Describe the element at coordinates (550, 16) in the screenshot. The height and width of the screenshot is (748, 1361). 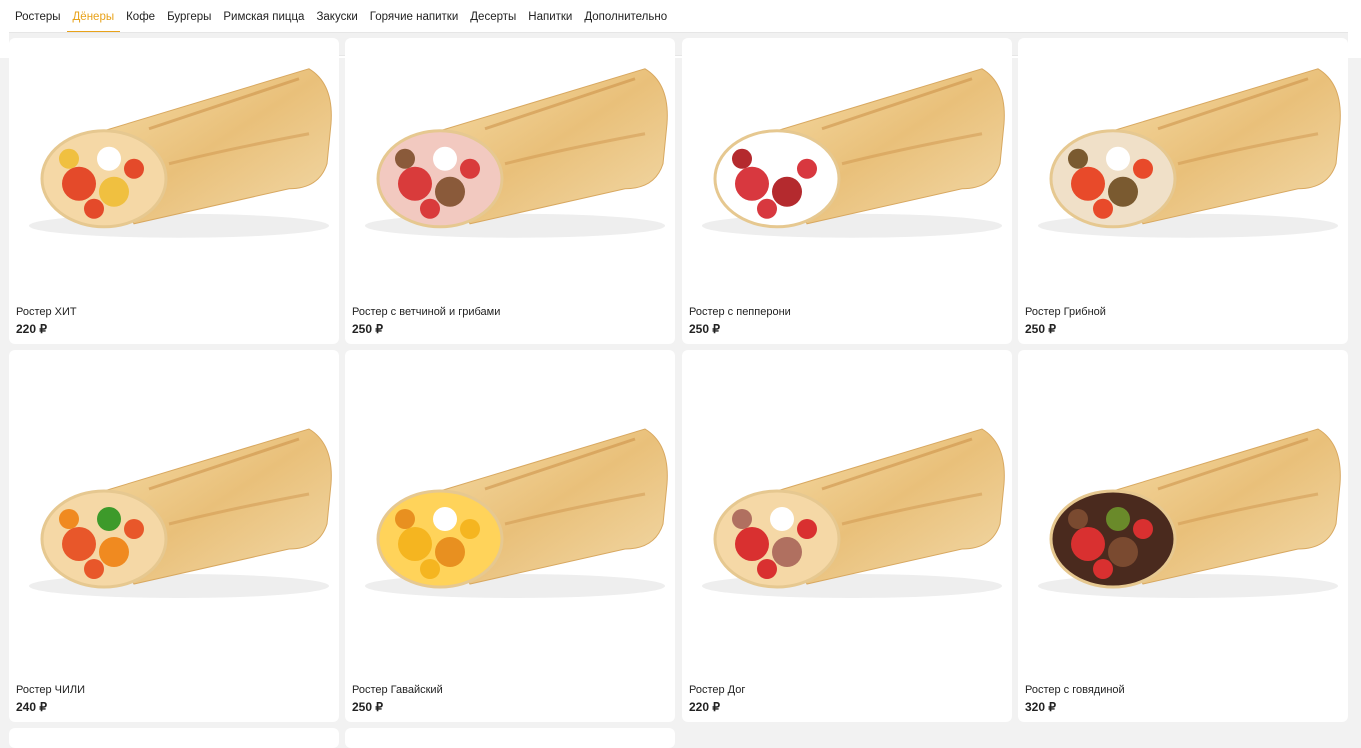
I see `tab-drinks: Напитки` at that location.